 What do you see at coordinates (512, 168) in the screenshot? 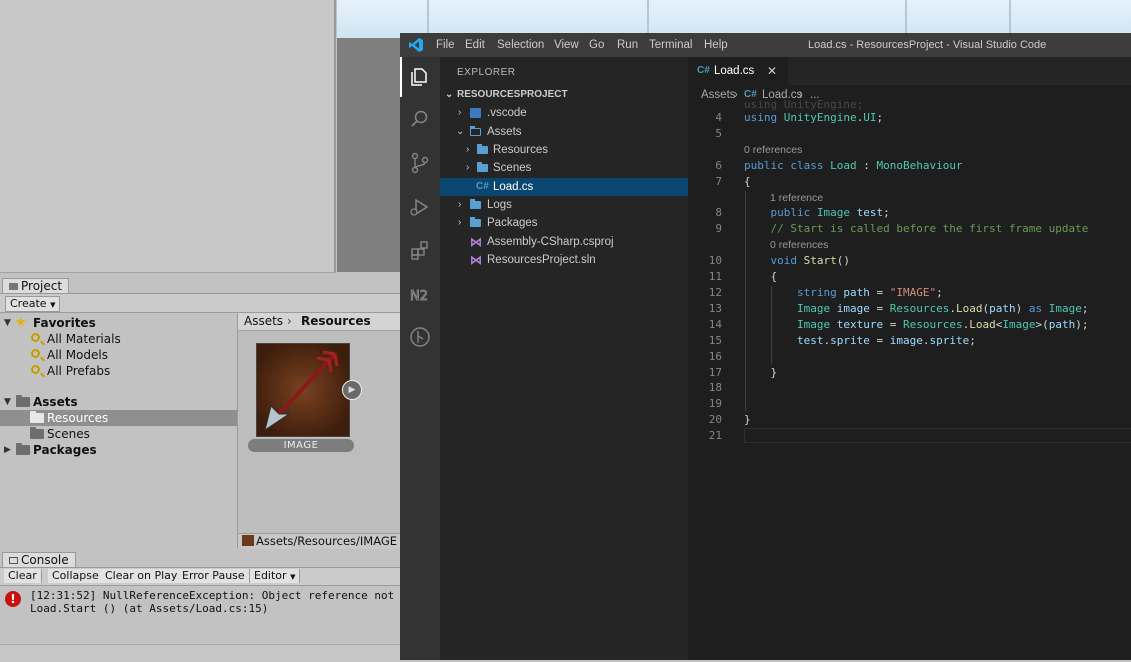
I see `tree-label: Scenes` at bounding box center [512, 168].